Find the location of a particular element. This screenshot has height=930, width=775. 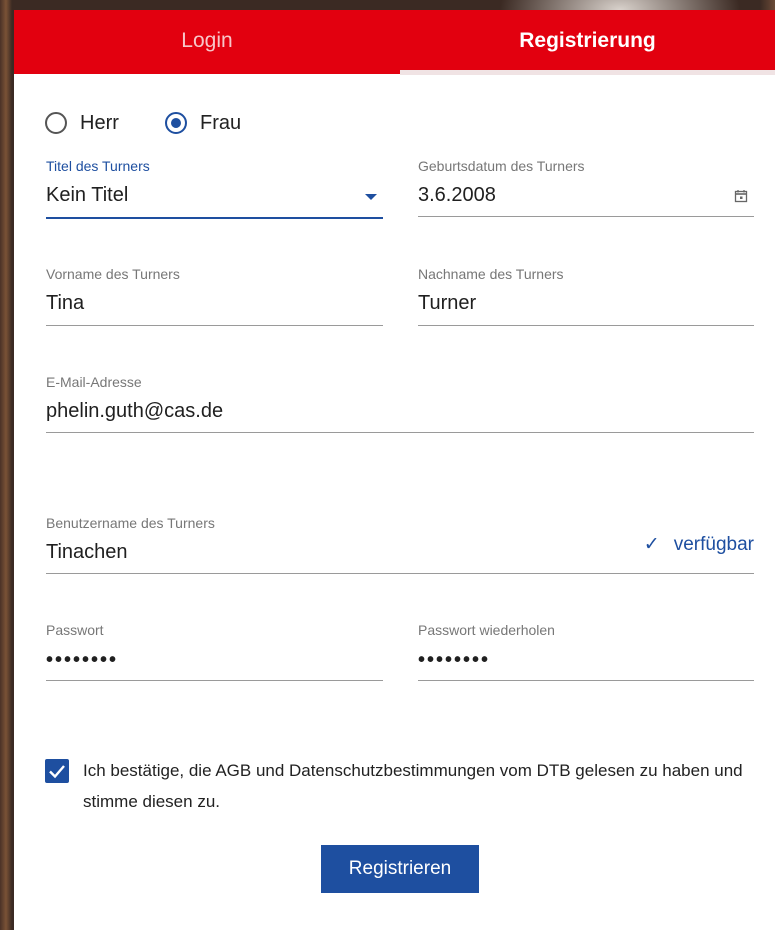

tab-registrierung: Registrierung is located at coordinates (587, 42).